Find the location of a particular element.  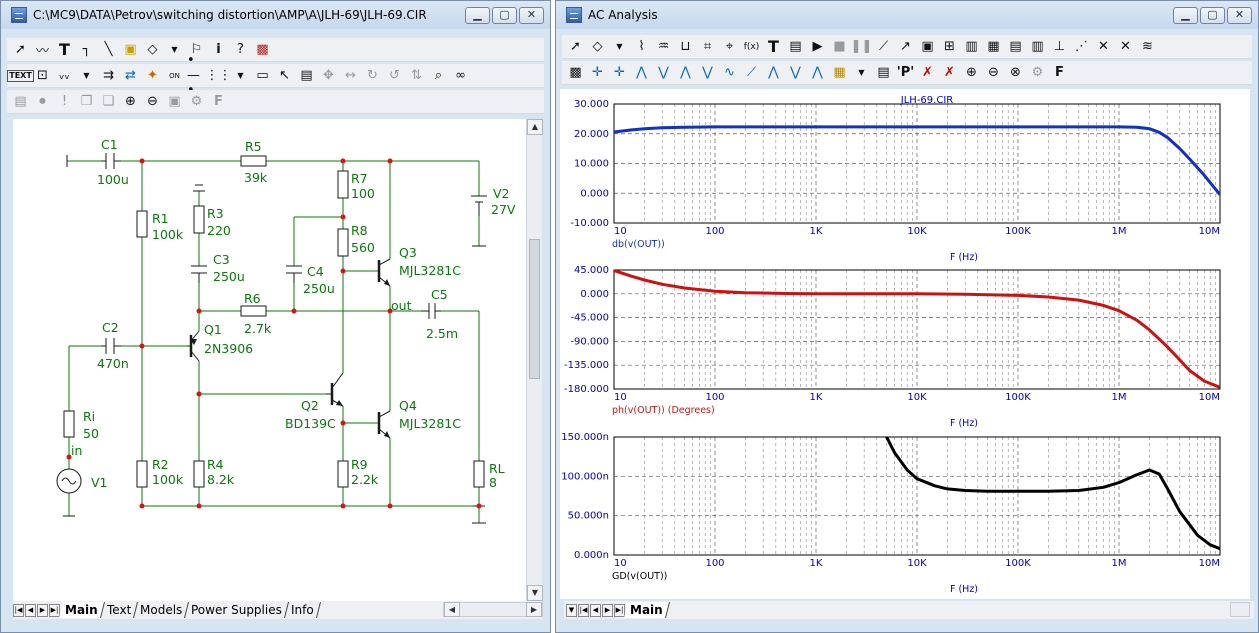

schematic-vertical-scrollbar: ▲ ▼ is located at coordinates (534, 360).